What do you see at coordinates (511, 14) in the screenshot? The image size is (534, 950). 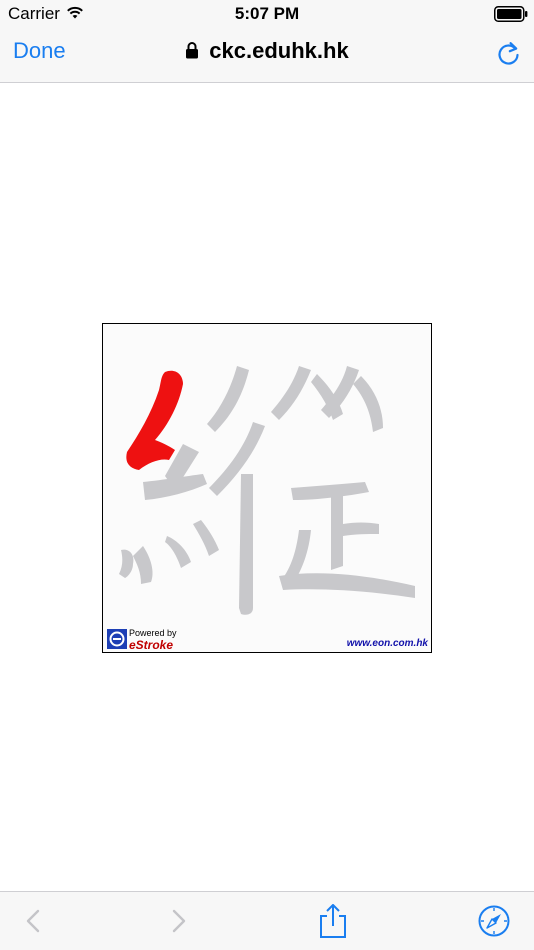 I see `battery-icon` at bounding box center [511, 14].